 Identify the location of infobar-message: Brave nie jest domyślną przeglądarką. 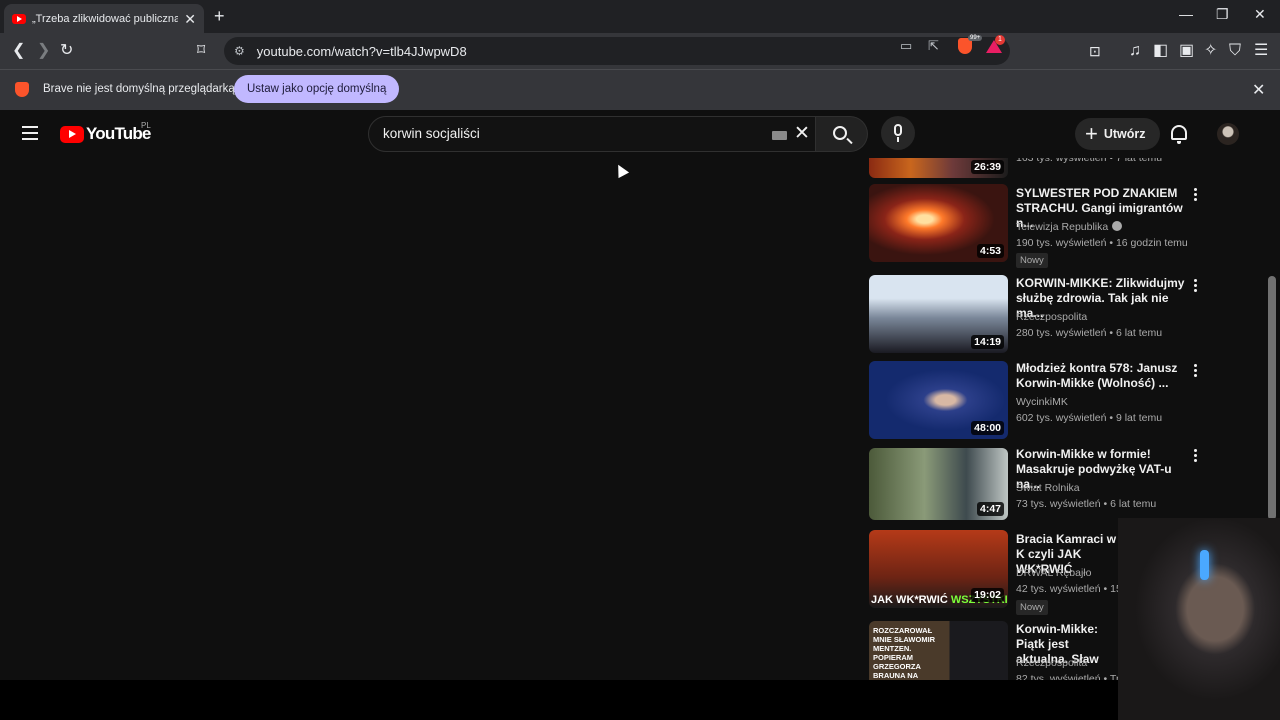
(139, 89).